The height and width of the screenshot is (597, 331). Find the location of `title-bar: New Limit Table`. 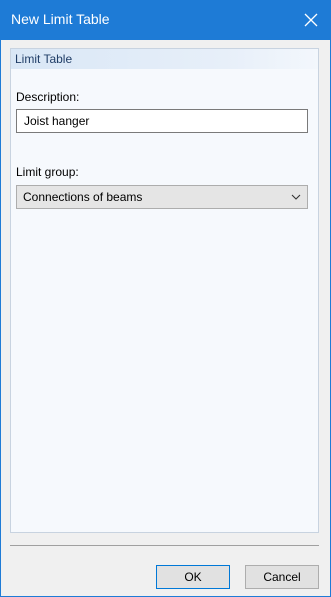

title-bar: New Limit Table is located at coordinates (165, 20).